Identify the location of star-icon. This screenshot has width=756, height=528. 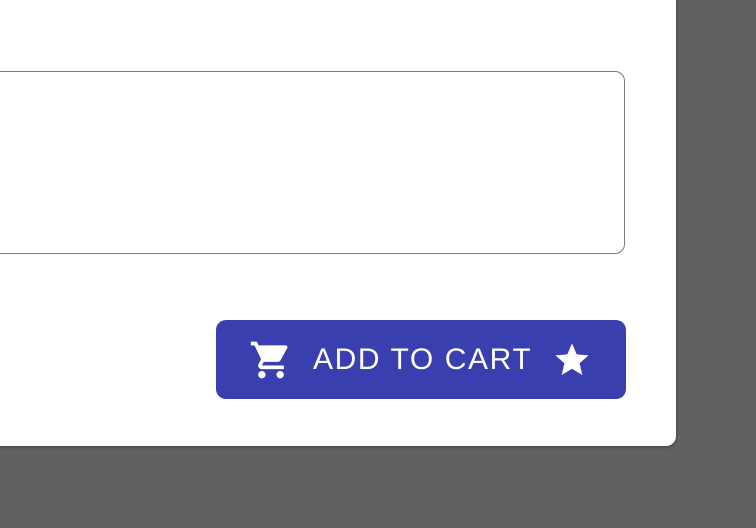
(572, 360).